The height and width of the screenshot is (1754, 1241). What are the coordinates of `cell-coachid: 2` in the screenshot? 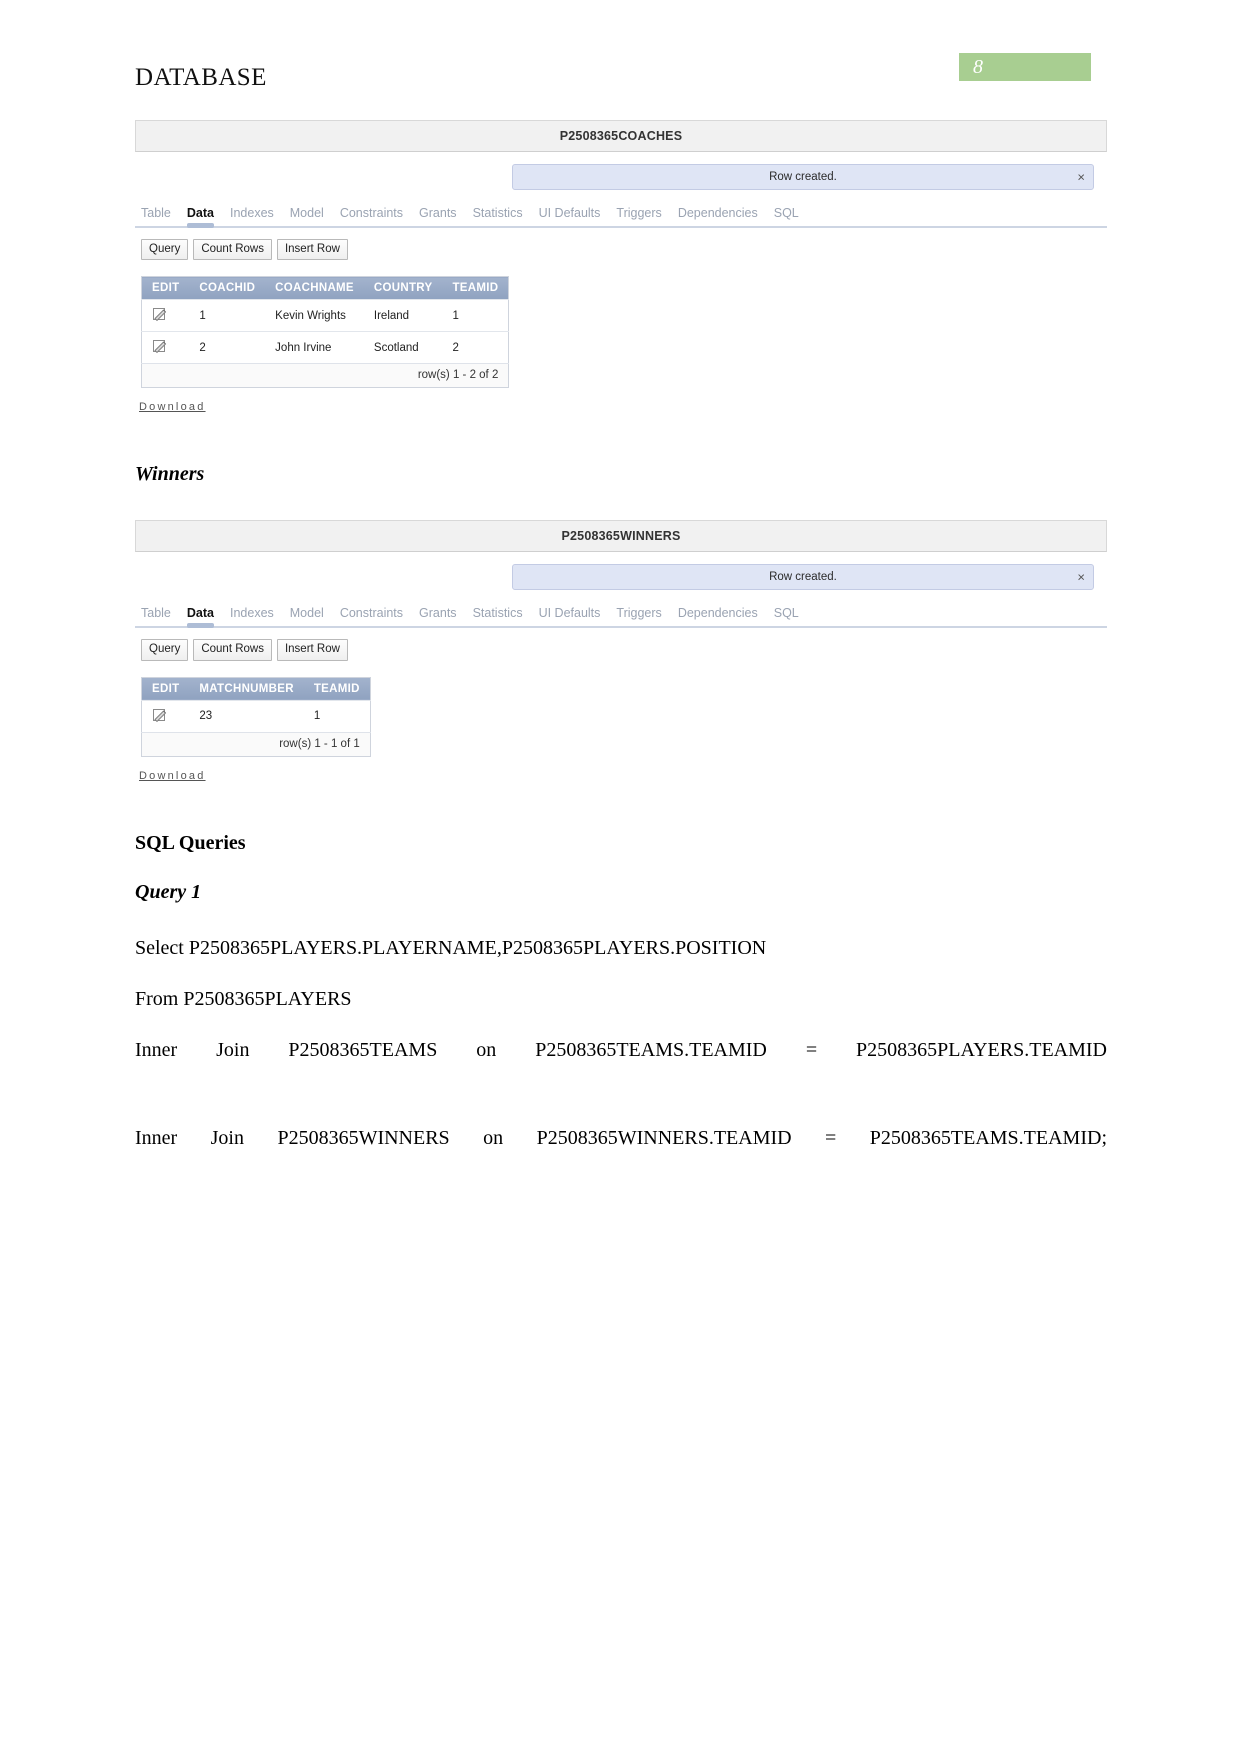 It's located at (227, 347).